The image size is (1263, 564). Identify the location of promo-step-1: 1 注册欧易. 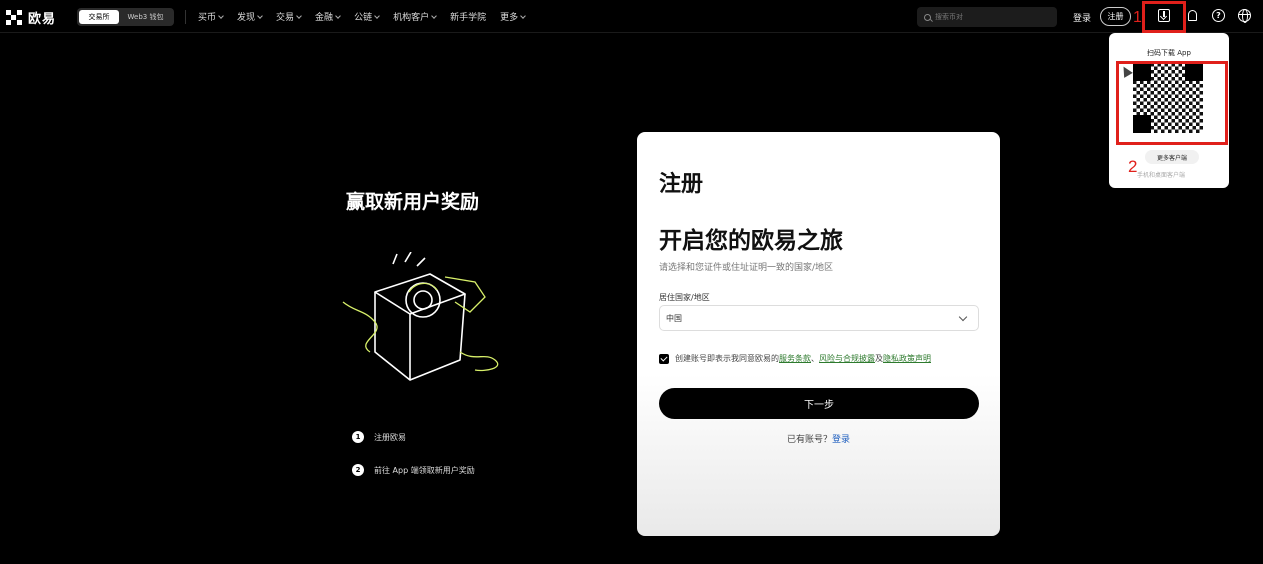
(379, 437).